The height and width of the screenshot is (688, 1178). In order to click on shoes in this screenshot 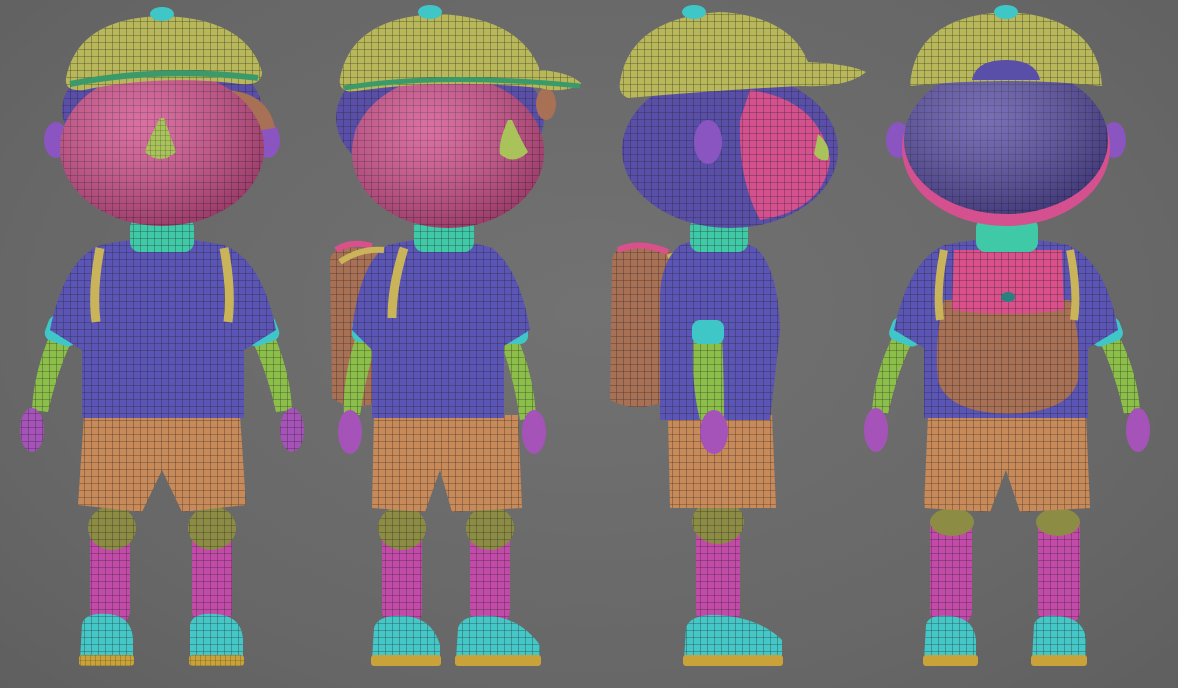, I will do `click(161, 639)`.